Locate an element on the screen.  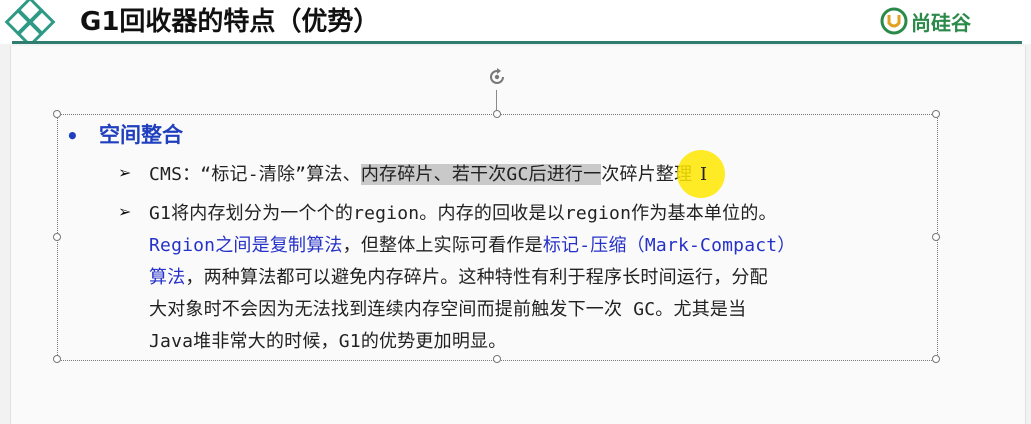
resize-handle-w is located at coordinates (57, 237).